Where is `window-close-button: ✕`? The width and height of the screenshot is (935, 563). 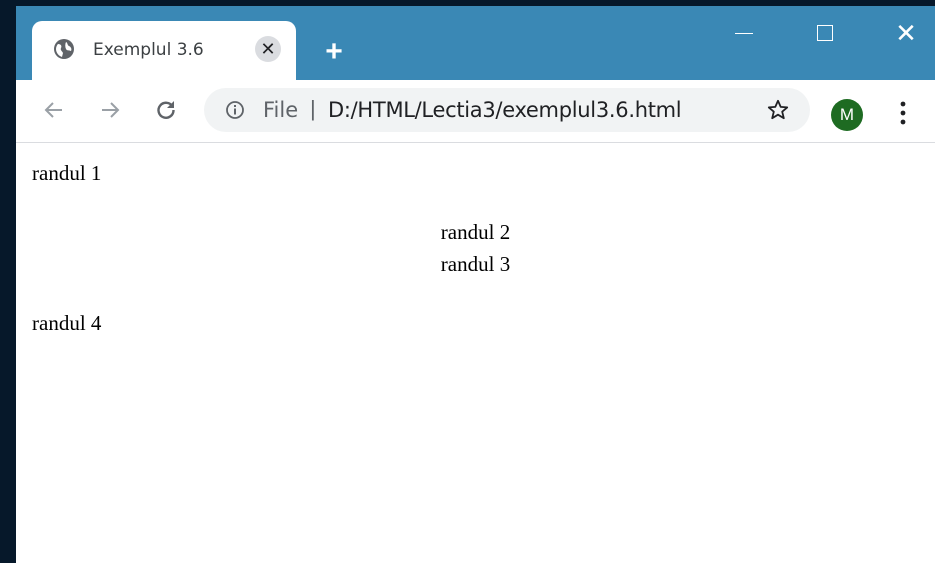 window-close-button: ✕ is located at coordinates (906, 33).